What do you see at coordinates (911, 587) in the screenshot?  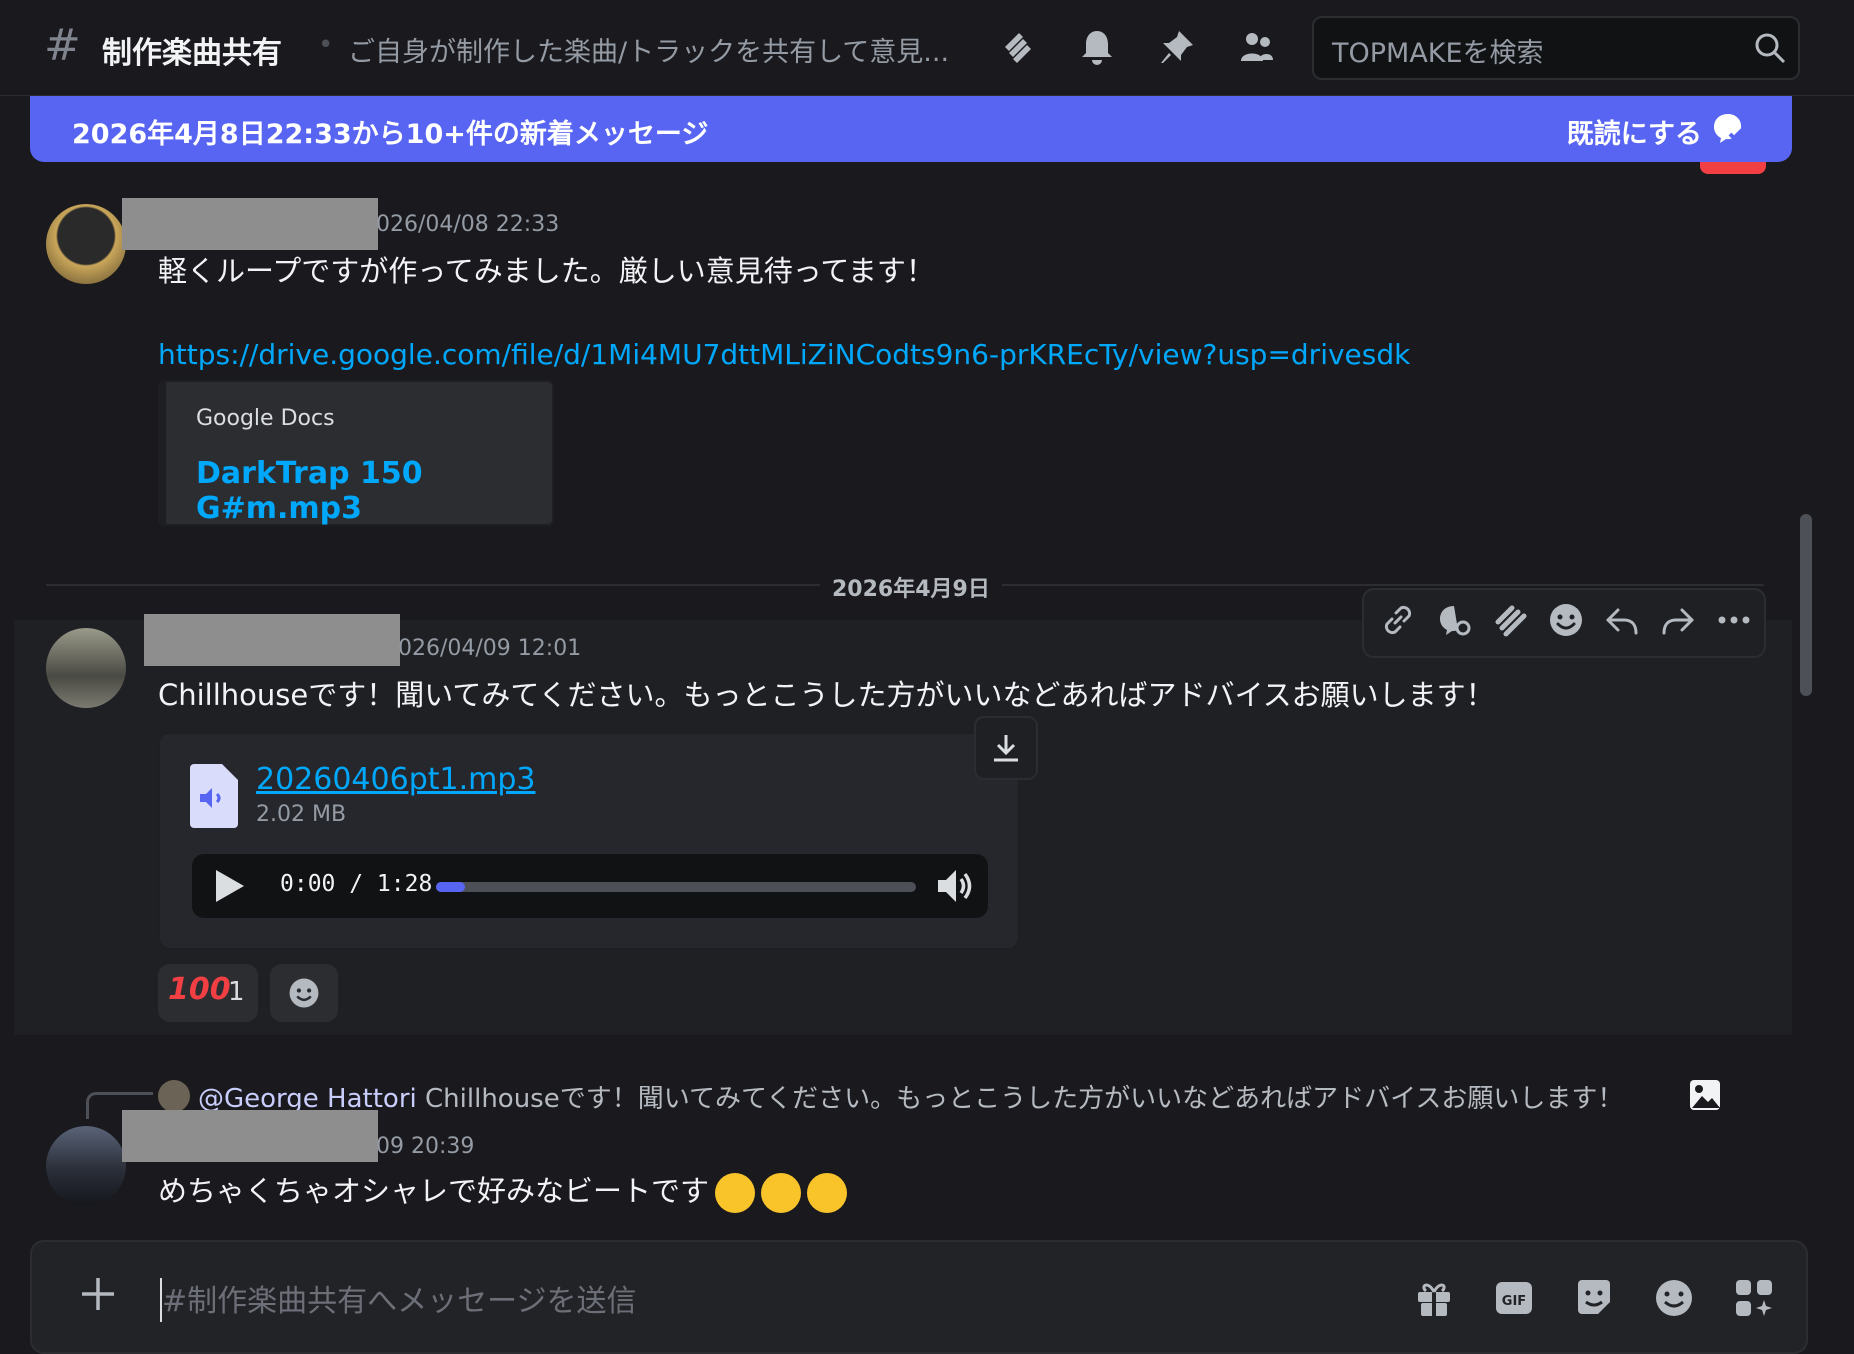 I see `date-divider-text: 2026年4月9日` at bounding box center [911, 587].